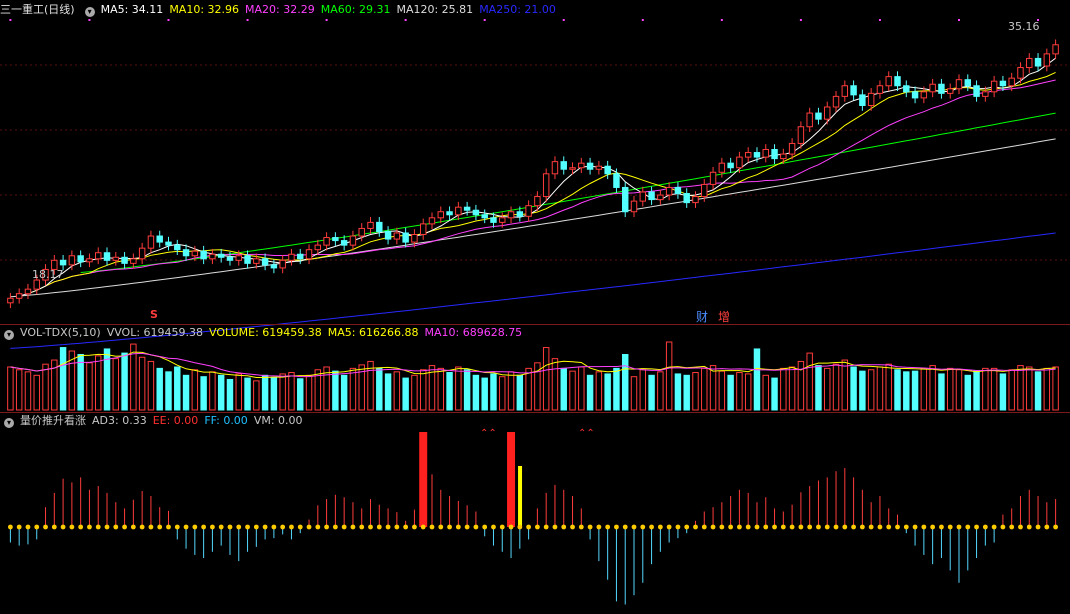 Image resolution: width=1070 pixels, height=614 pixels. Describe the element at coordinates (48, 274) in the screenshot. I see `low-price-label: 18.17` at that location.